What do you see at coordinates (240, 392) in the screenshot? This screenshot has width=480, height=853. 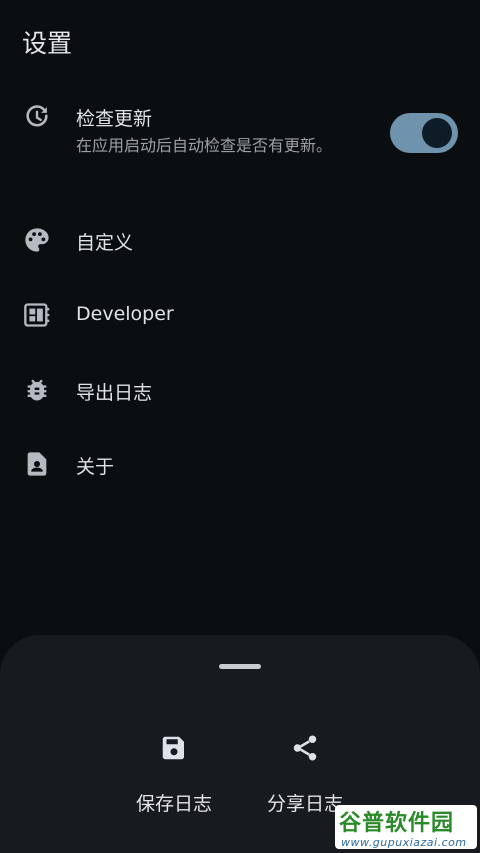 I see `settings-item-export-logs: 导出日志` at bounding box center [240, 392].